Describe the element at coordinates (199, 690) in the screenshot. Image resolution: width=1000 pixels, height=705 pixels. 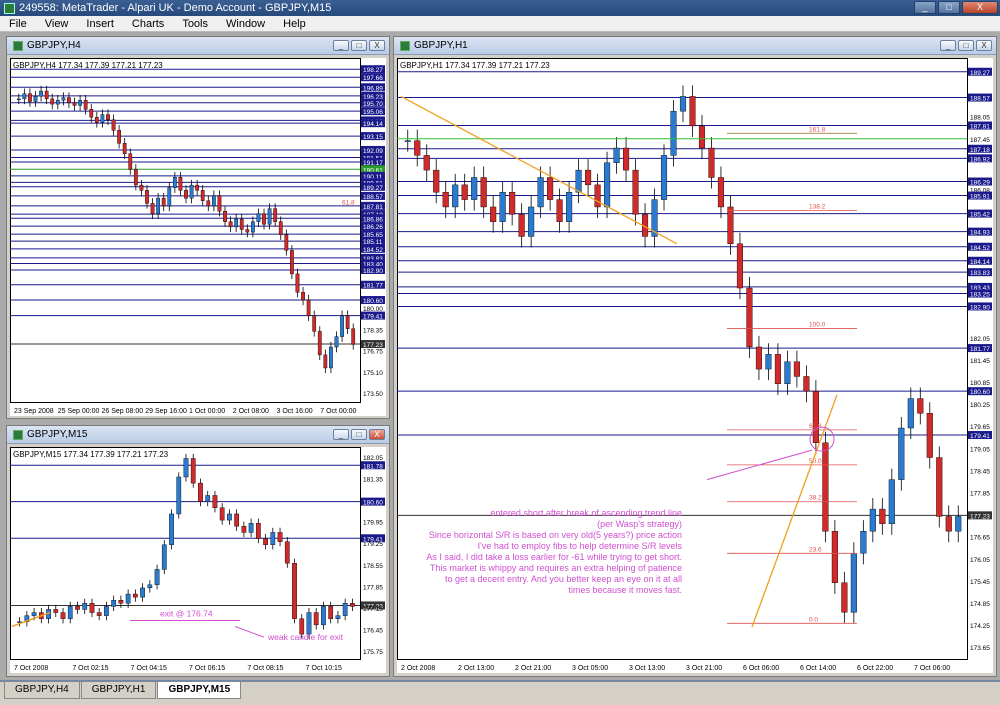
I see `tab-gbpjpy-m15: GBPJPY,M15` at that location.